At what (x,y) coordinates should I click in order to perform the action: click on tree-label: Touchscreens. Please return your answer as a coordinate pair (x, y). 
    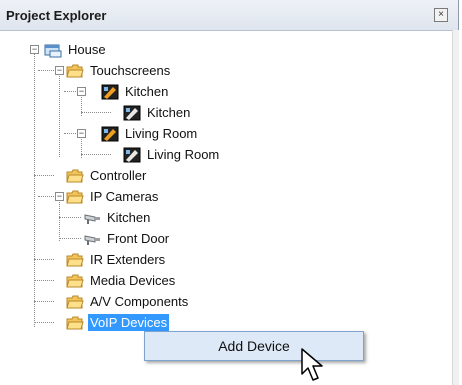
    Looking at the image, I should click on (130, 70).